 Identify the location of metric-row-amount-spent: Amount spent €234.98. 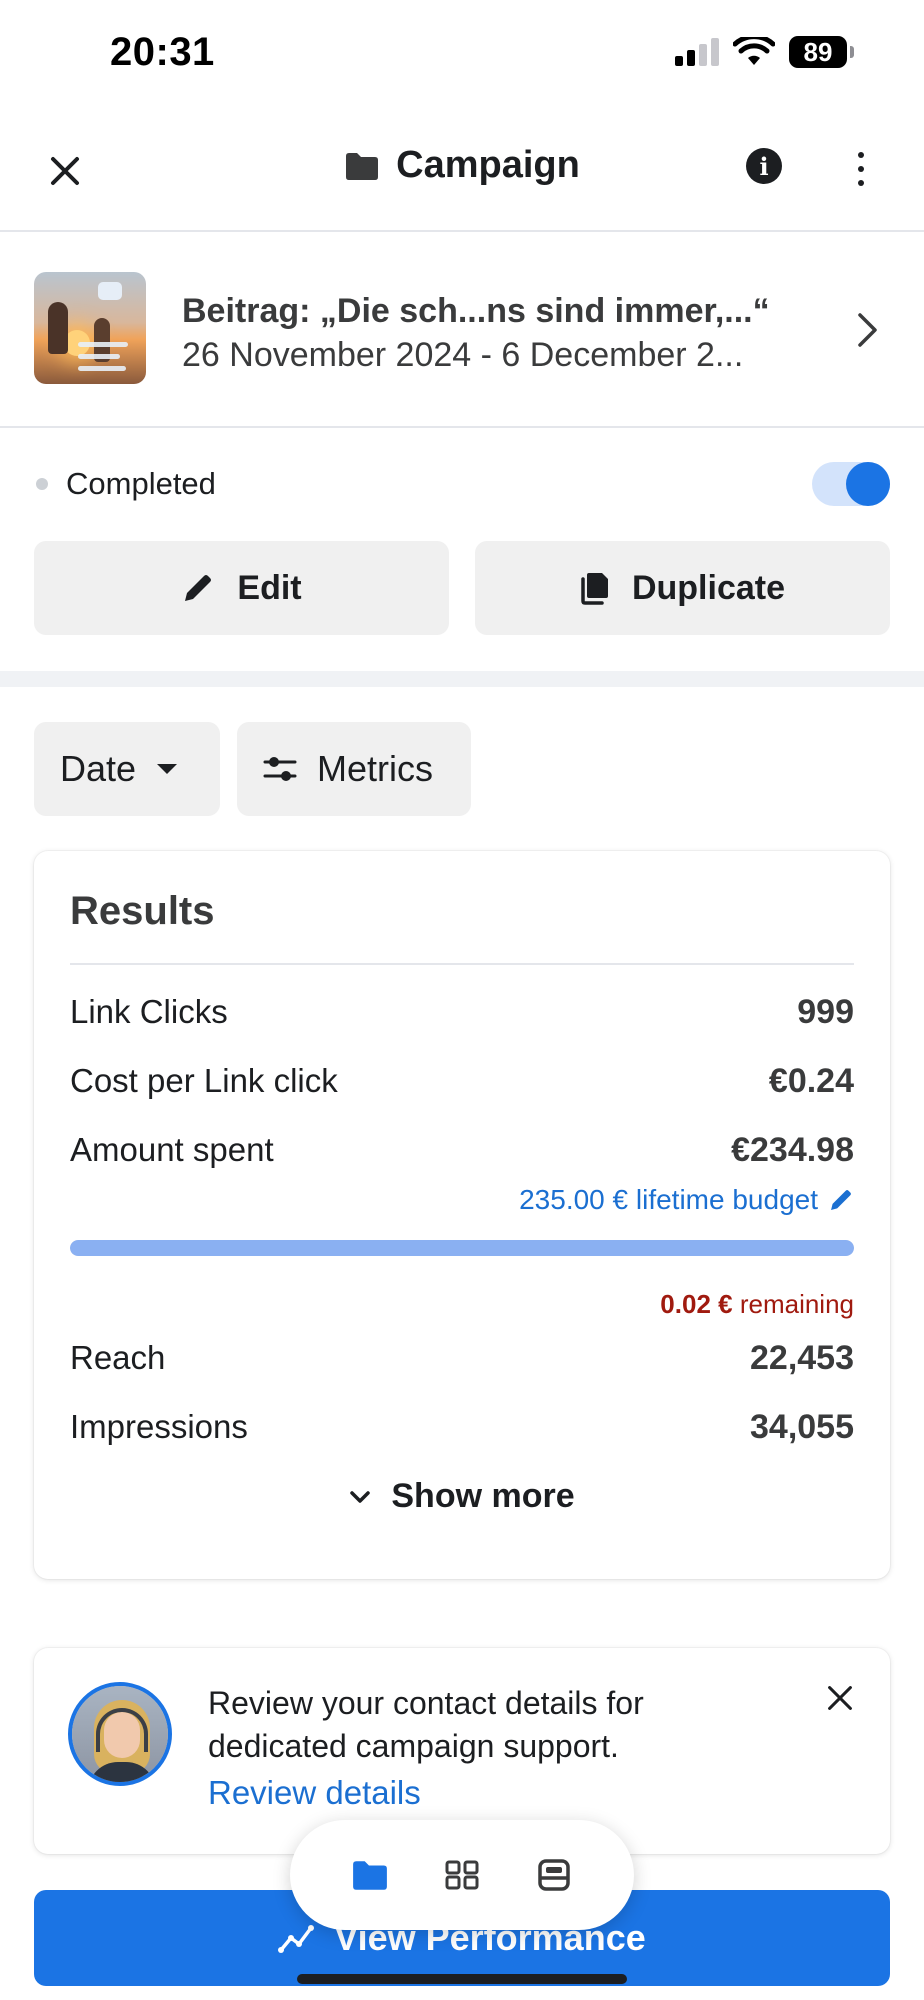
(462, 1150).